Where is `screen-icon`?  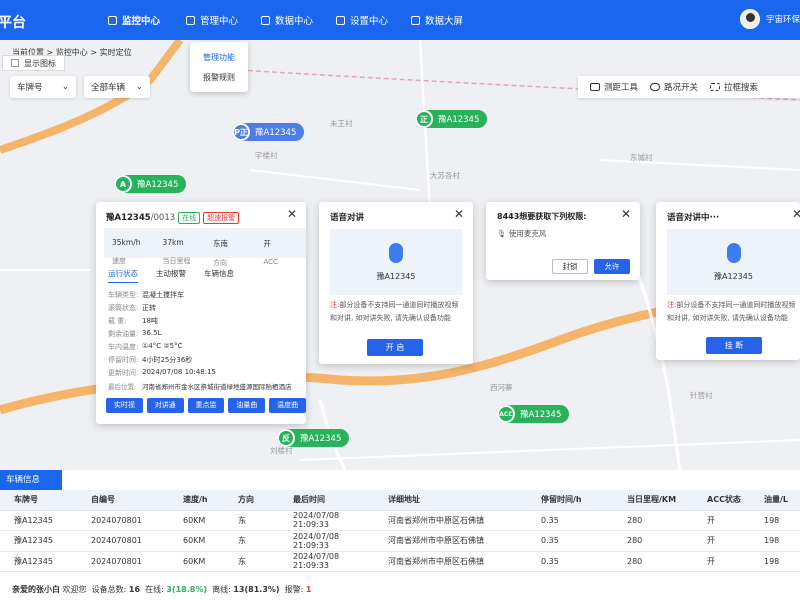
screen-icon is located at coordinates (415, 20).